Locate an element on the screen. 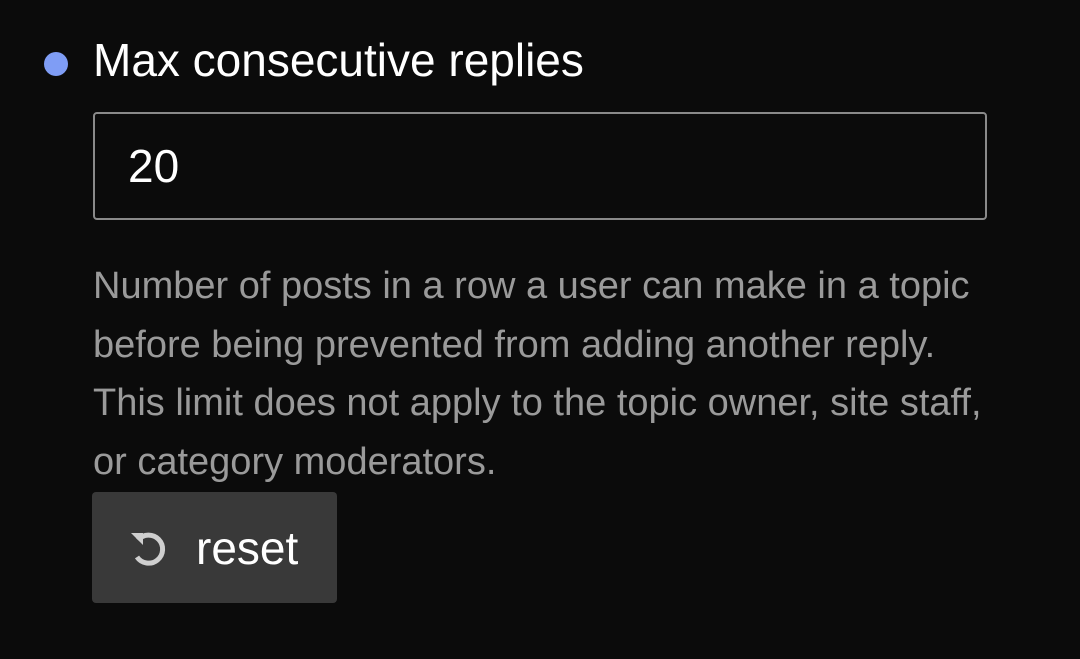 Image resolution: width=1080 pixels, height=659 pixels. setting-changed-dot is located at coordinates (56, 64).